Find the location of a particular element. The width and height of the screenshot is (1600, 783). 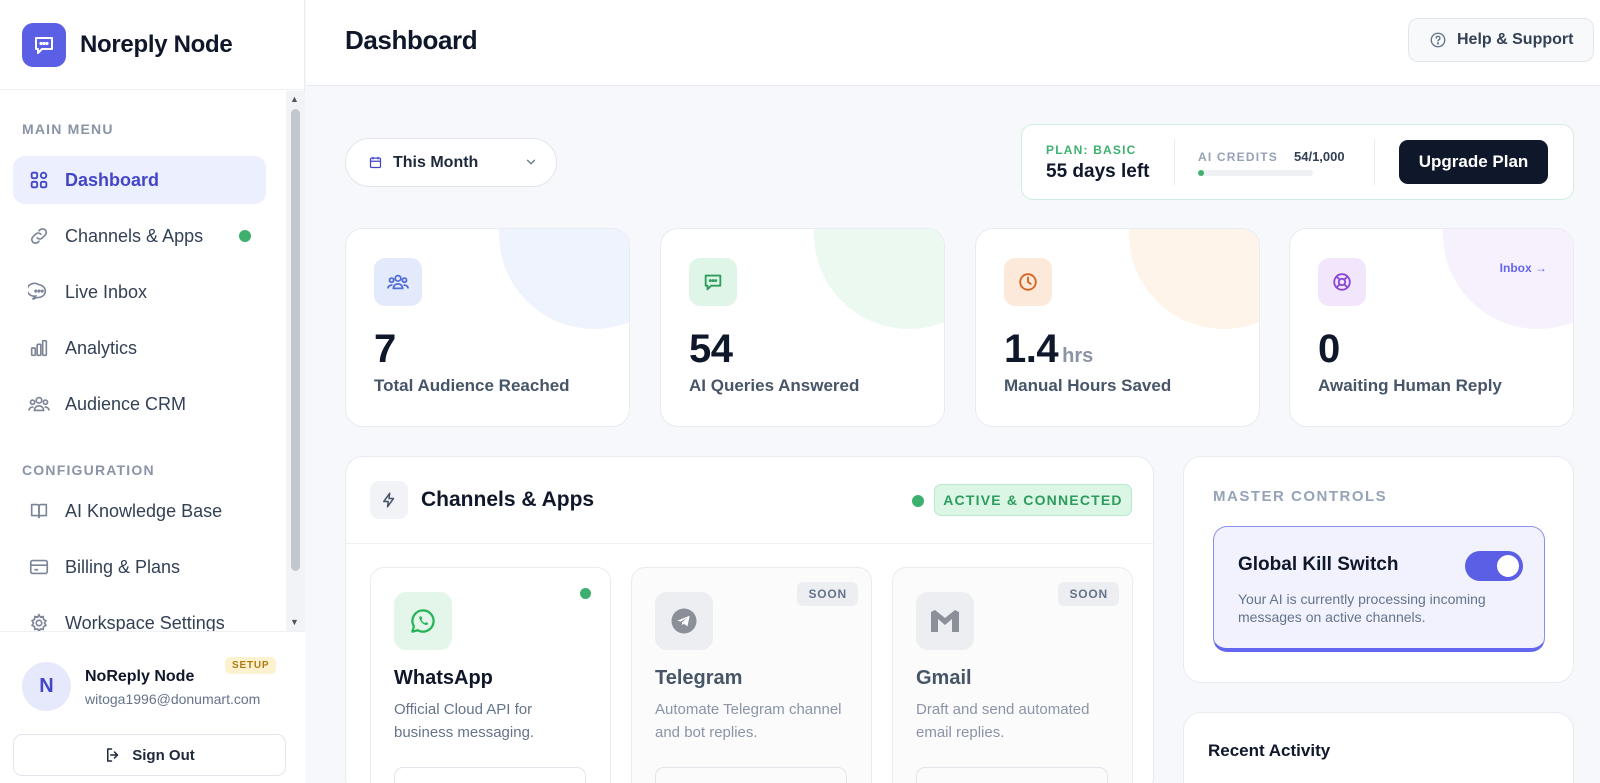

sidebar-item-label: Analytics is located at coordinates (101, 347).